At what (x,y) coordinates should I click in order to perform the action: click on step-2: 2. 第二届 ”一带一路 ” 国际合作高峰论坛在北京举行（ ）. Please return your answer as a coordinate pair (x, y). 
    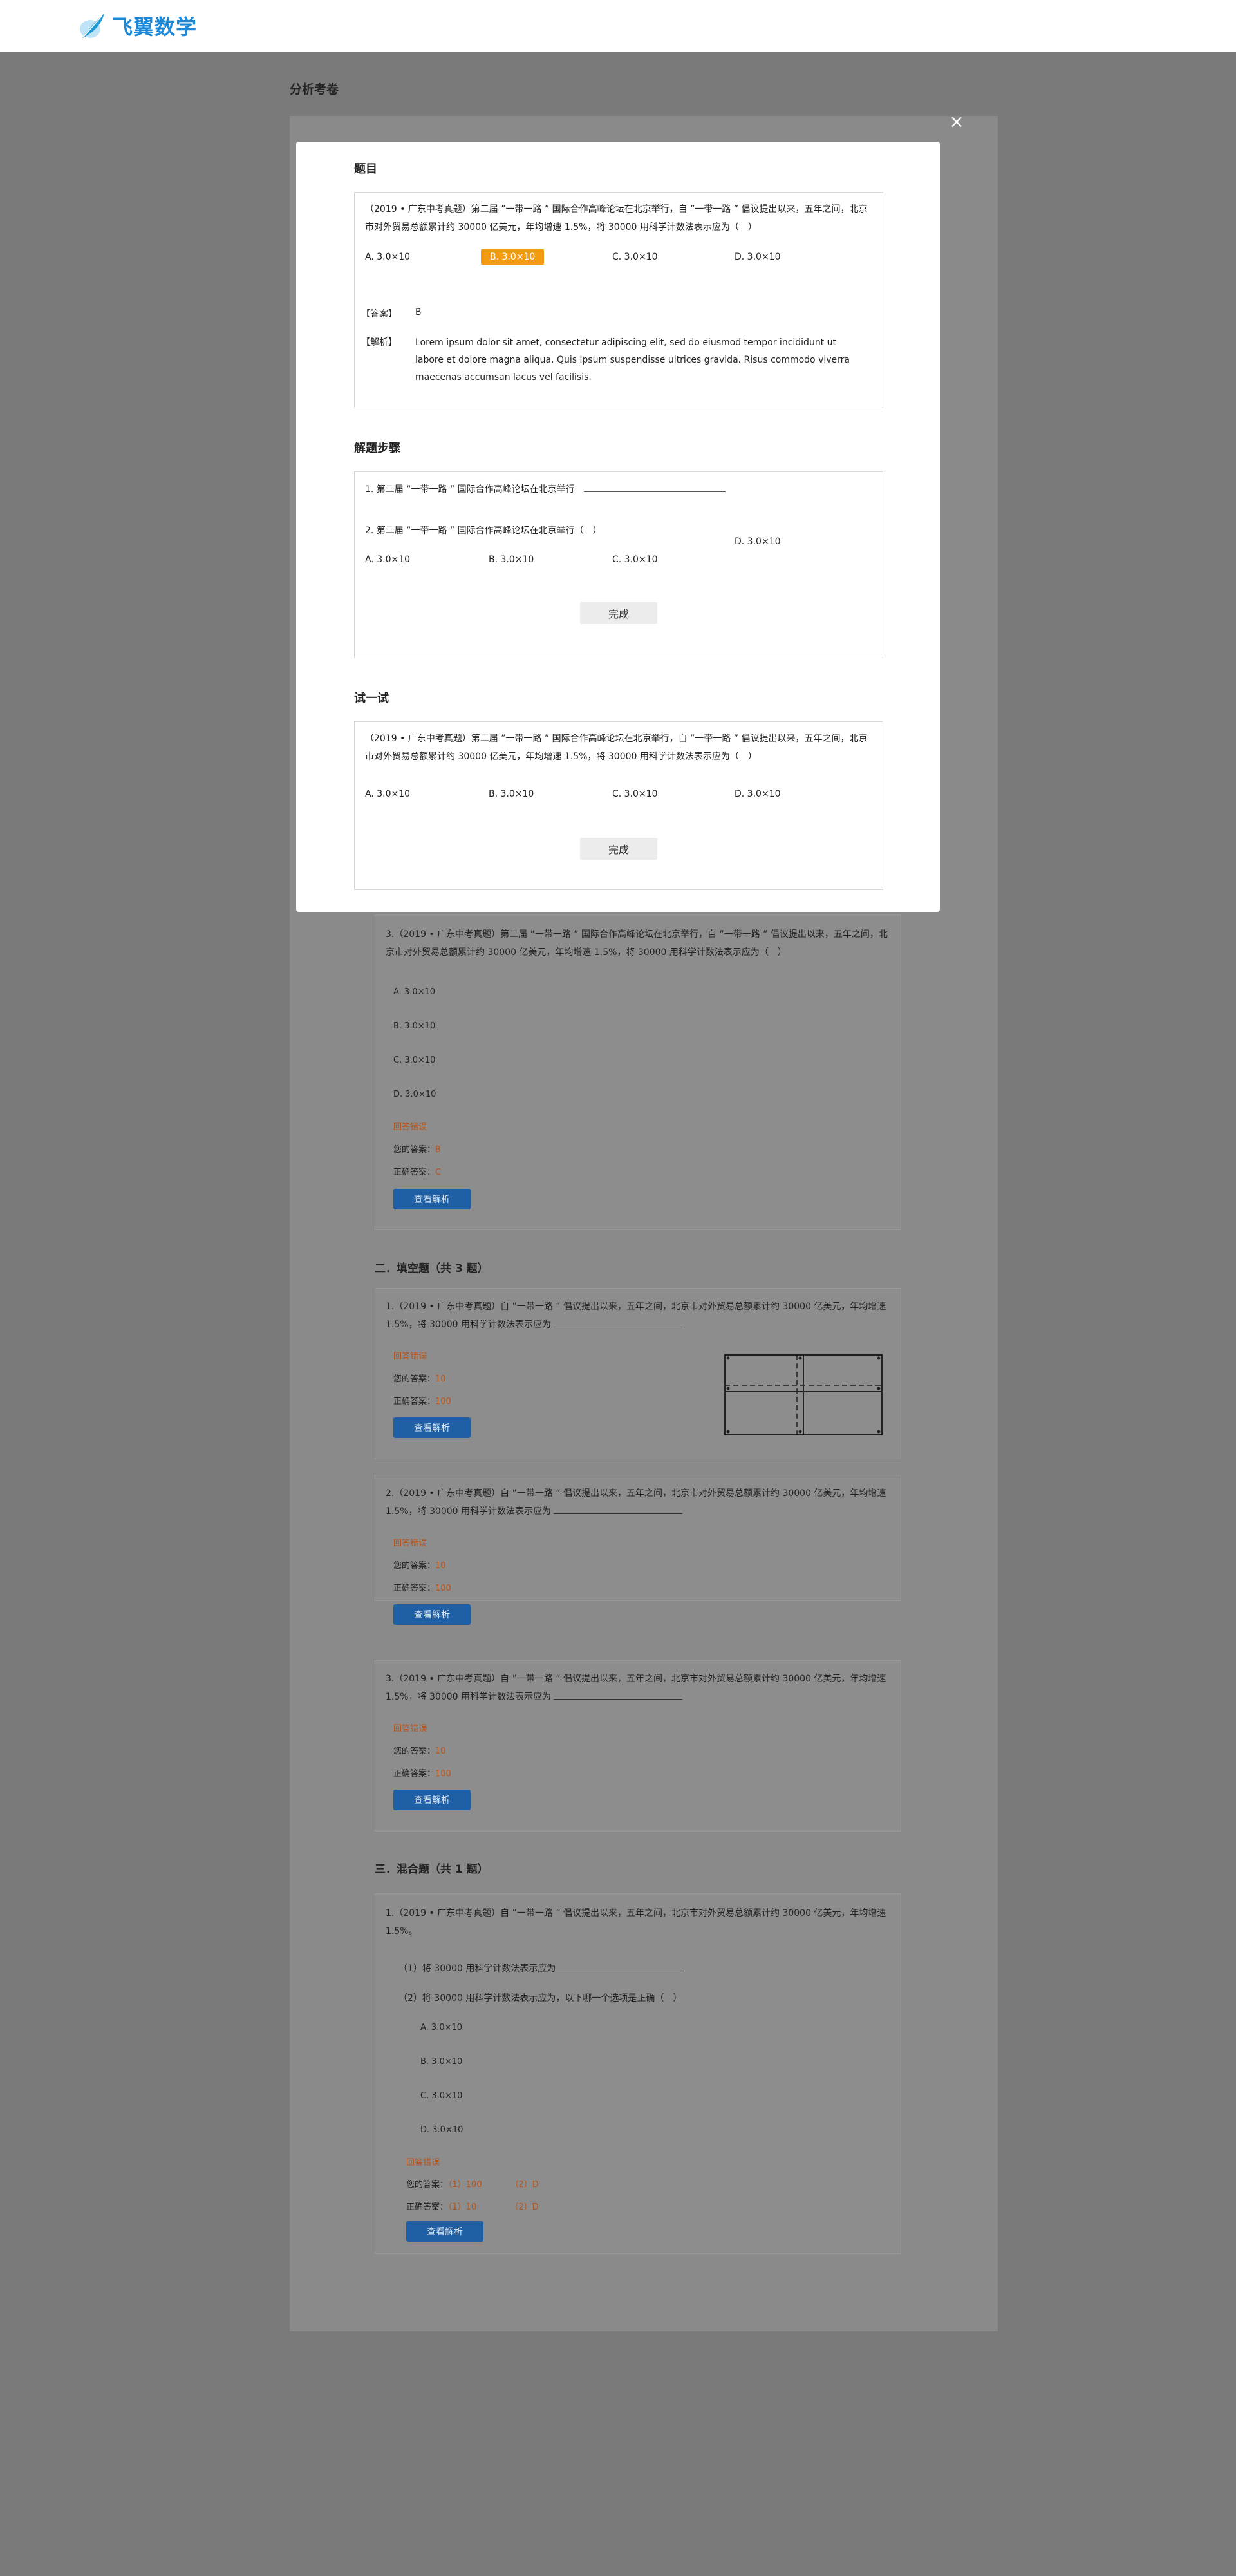
    Looking at the image, I should click on (484, 531).